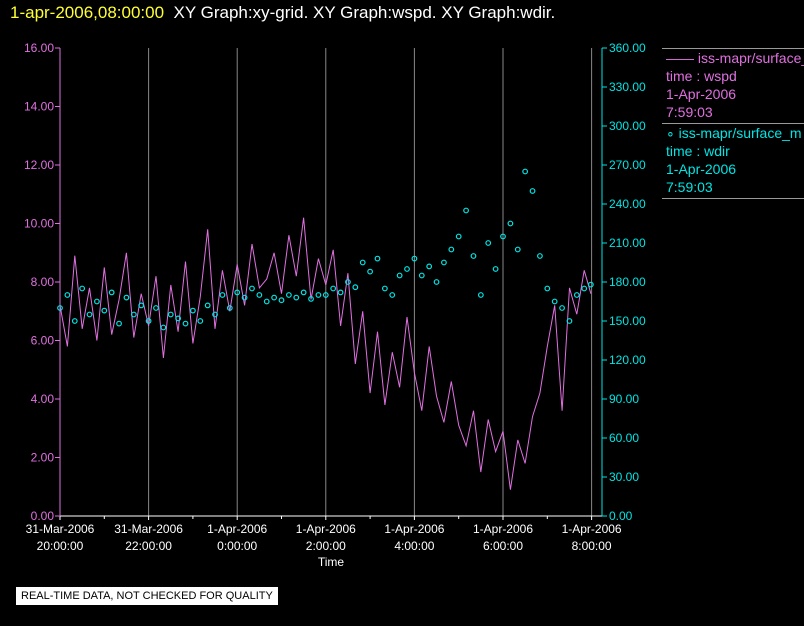 The width and height of the screenshot is (804, 626). What do you see at coordinates (624, 477) in the screenshot?
I see `y-right-tick-label: 30.00` at bounding box center [624, 477].